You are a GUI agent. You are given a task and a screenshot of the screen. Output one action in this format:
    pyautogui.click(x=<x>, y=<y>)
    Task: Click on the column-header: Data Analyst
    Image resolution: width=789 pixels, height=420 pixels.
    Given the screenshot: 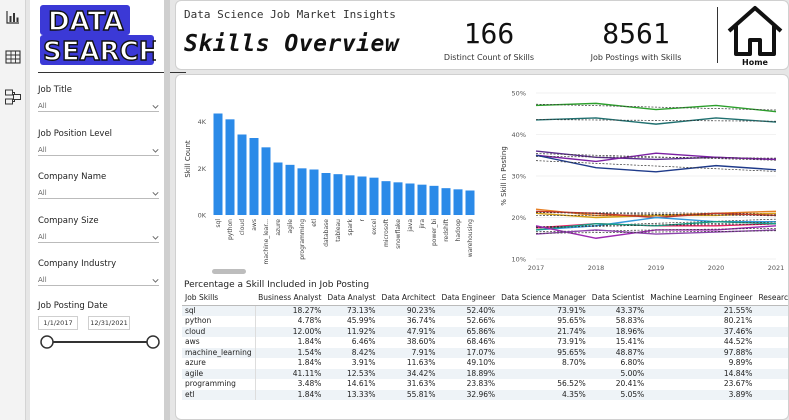 What is the action you would take?
    pyautogui.click(x=351, y=298)
    